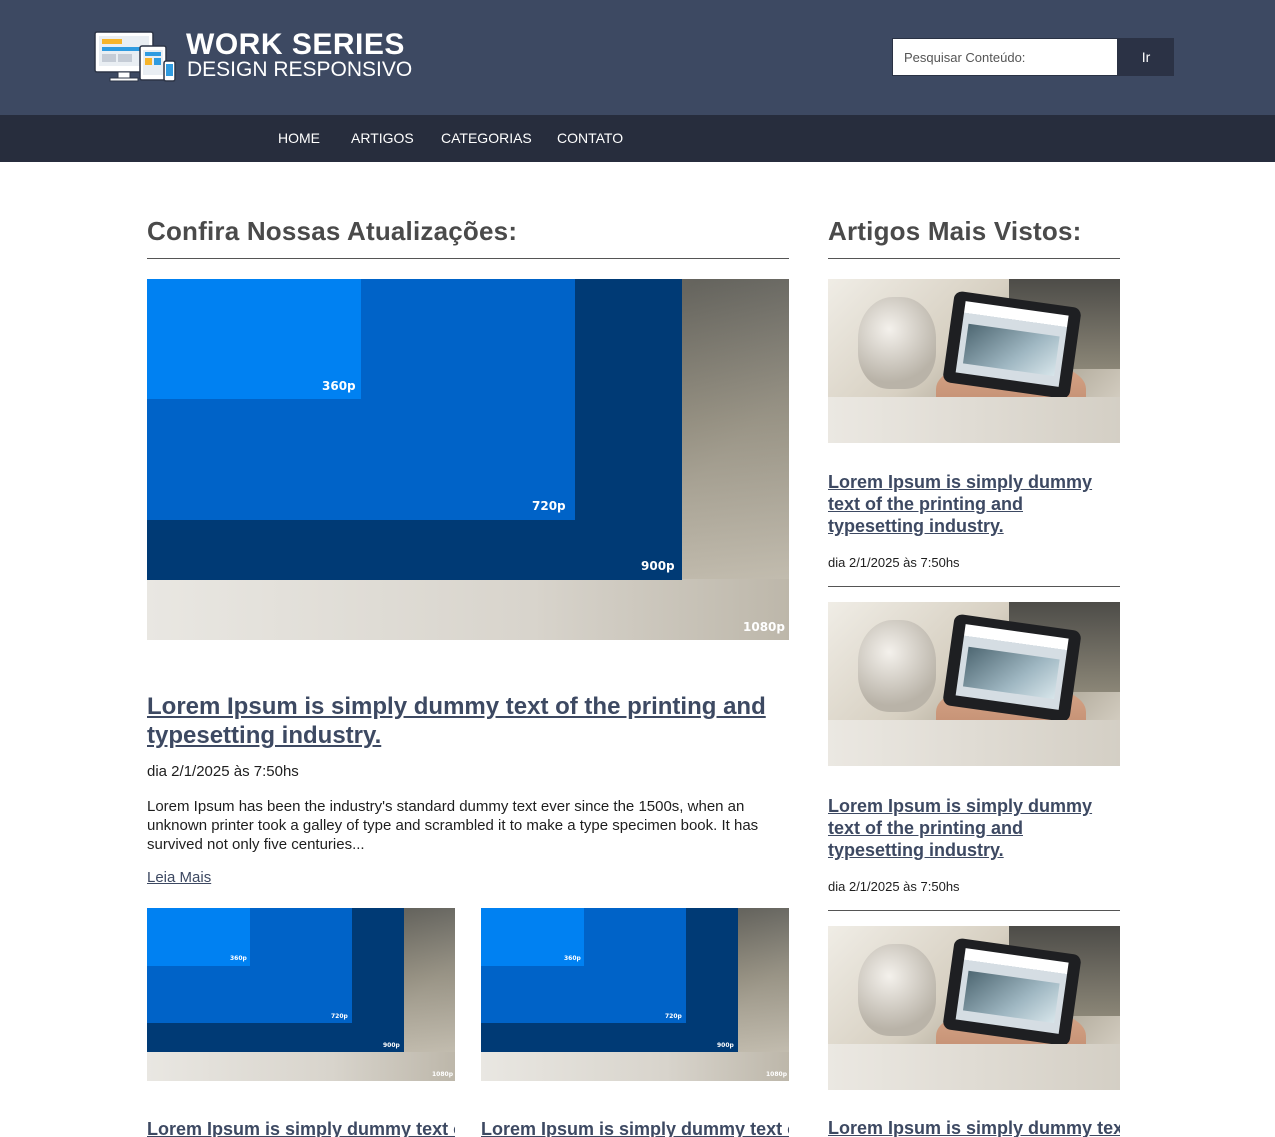 Image resolution: width=1275 pixels, height=1137 pixels. I want to click on nav-item-home: HOME, so click(299, 138).